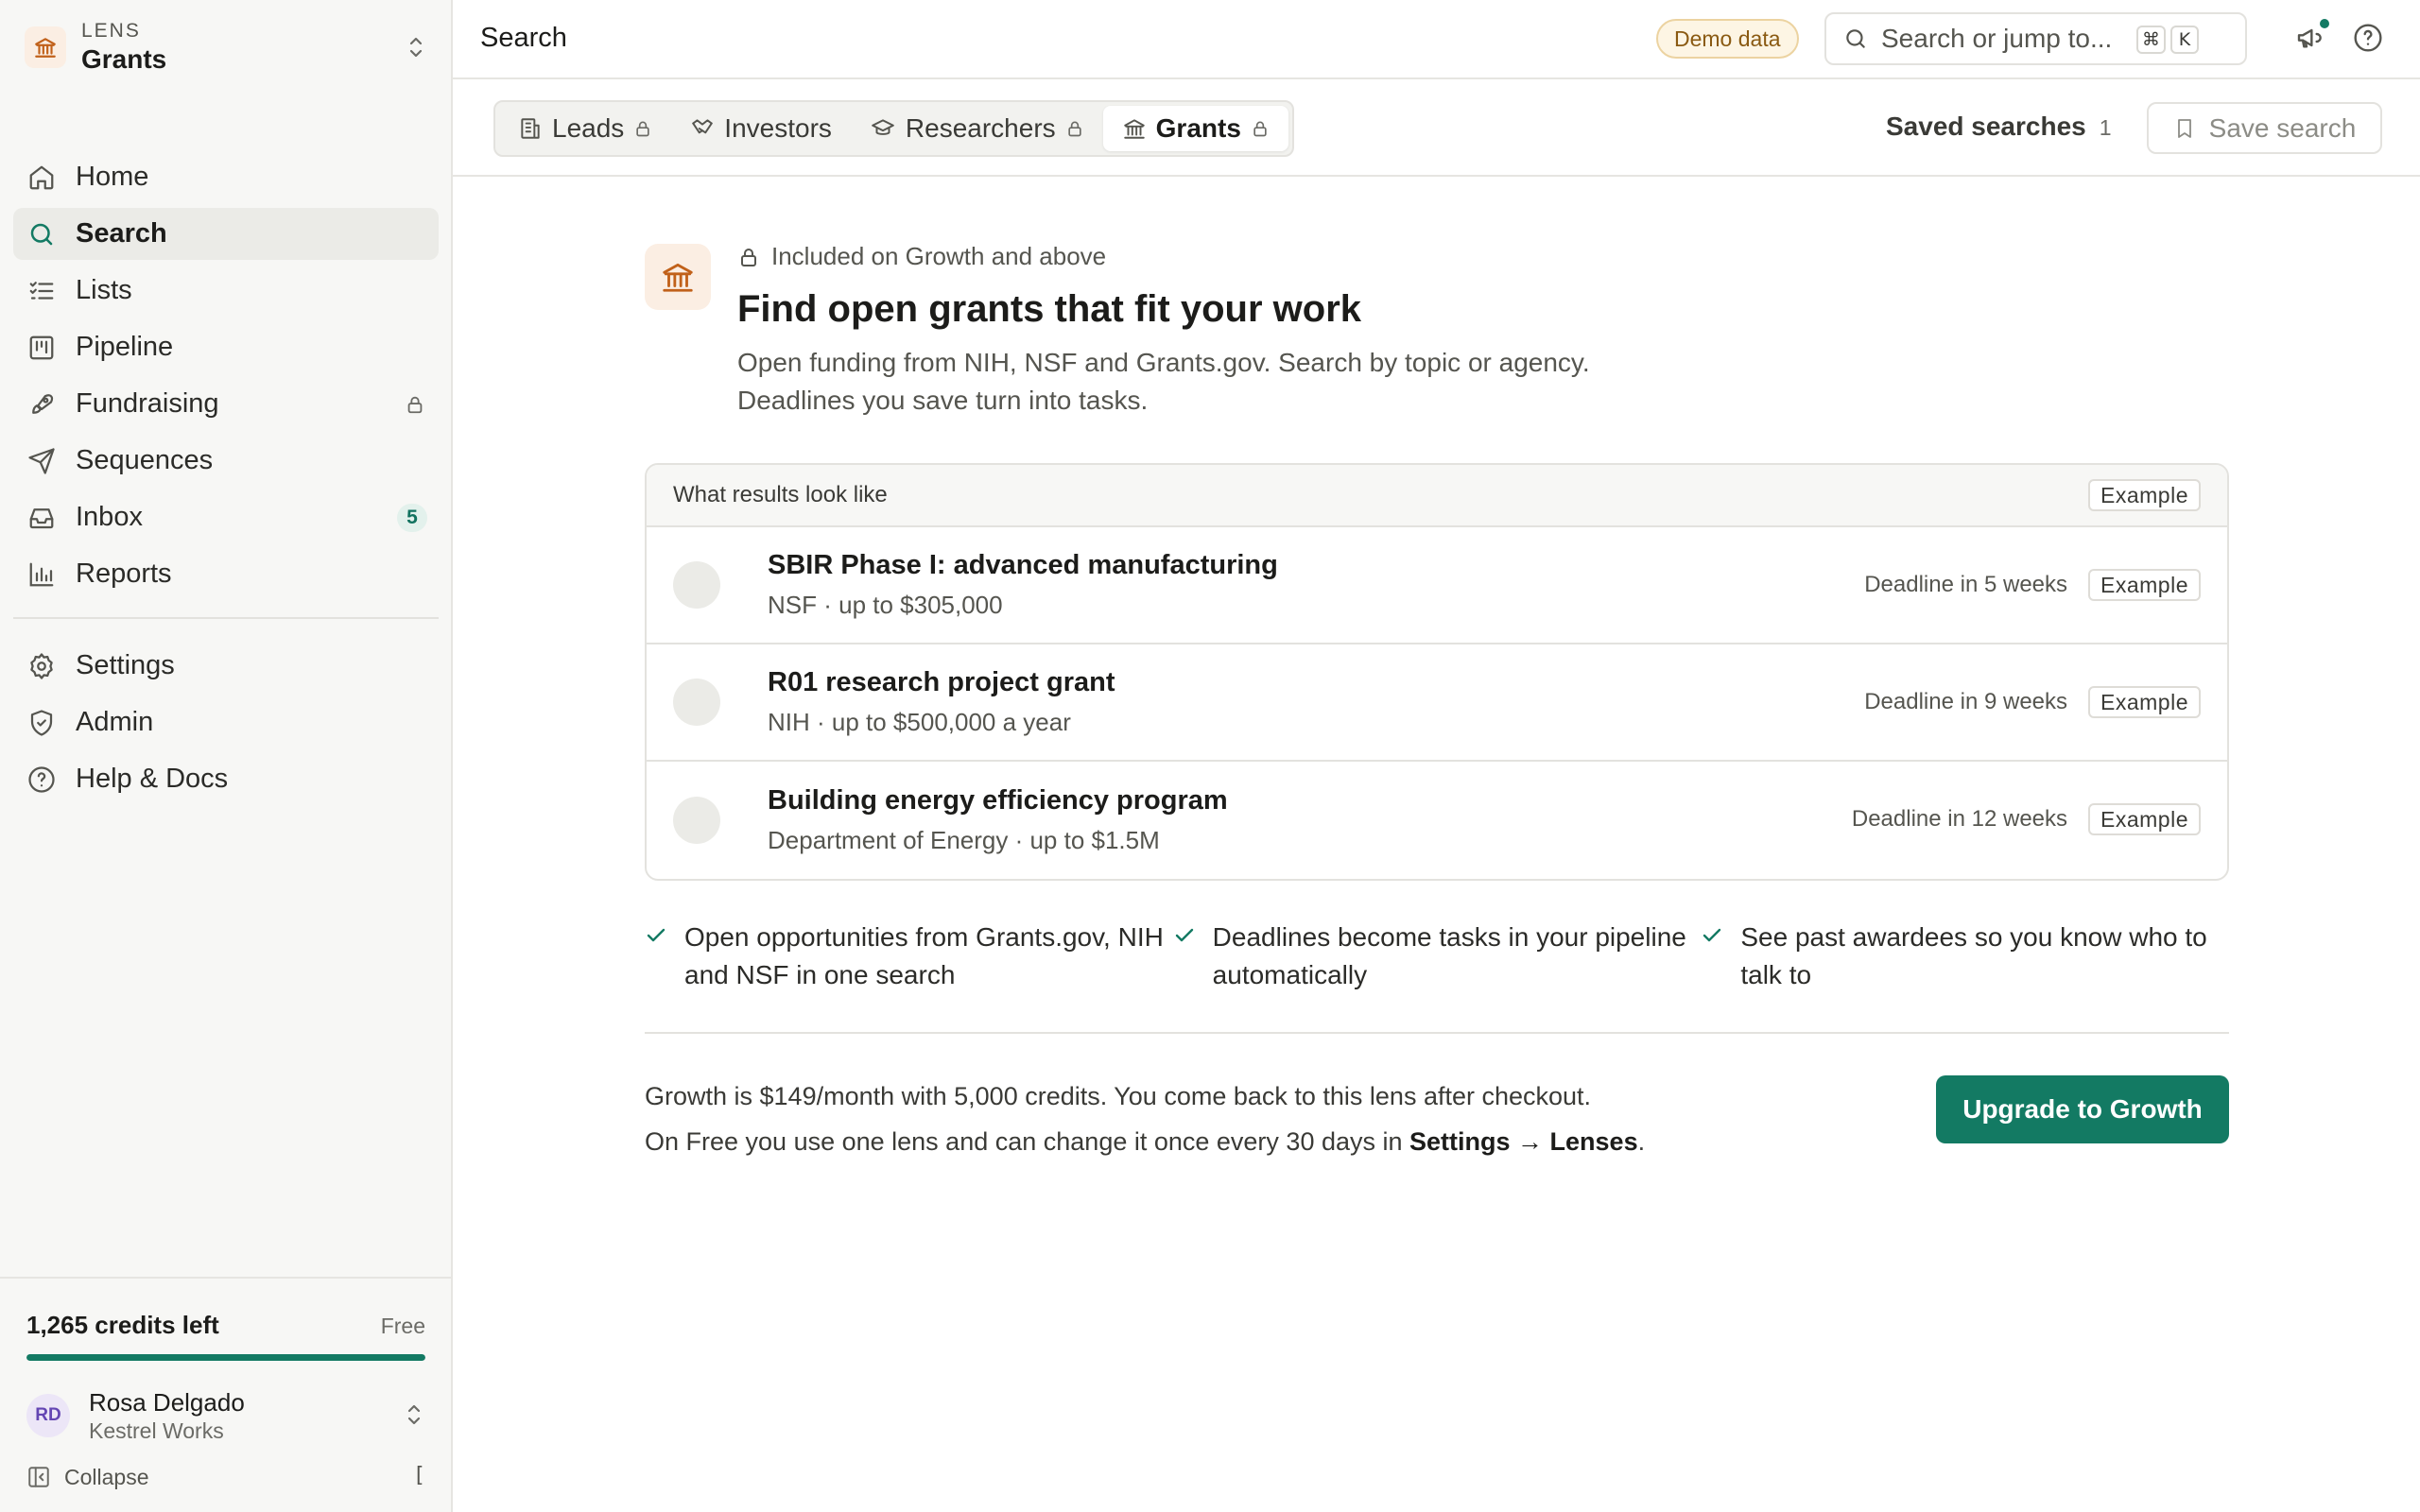 The height and width of the screenshot is (1512, 2420). I want to click on sidebar-item-reports: Reports, so click(226, 574).